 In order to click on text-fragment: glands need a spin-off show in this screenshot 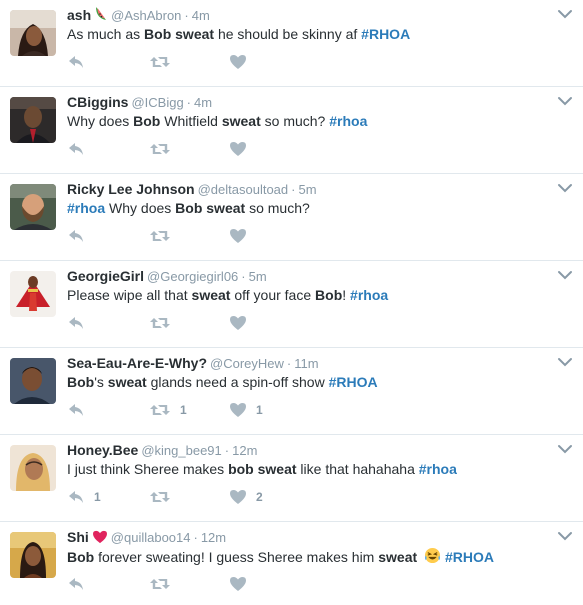, I will do `click(237, 382)`.